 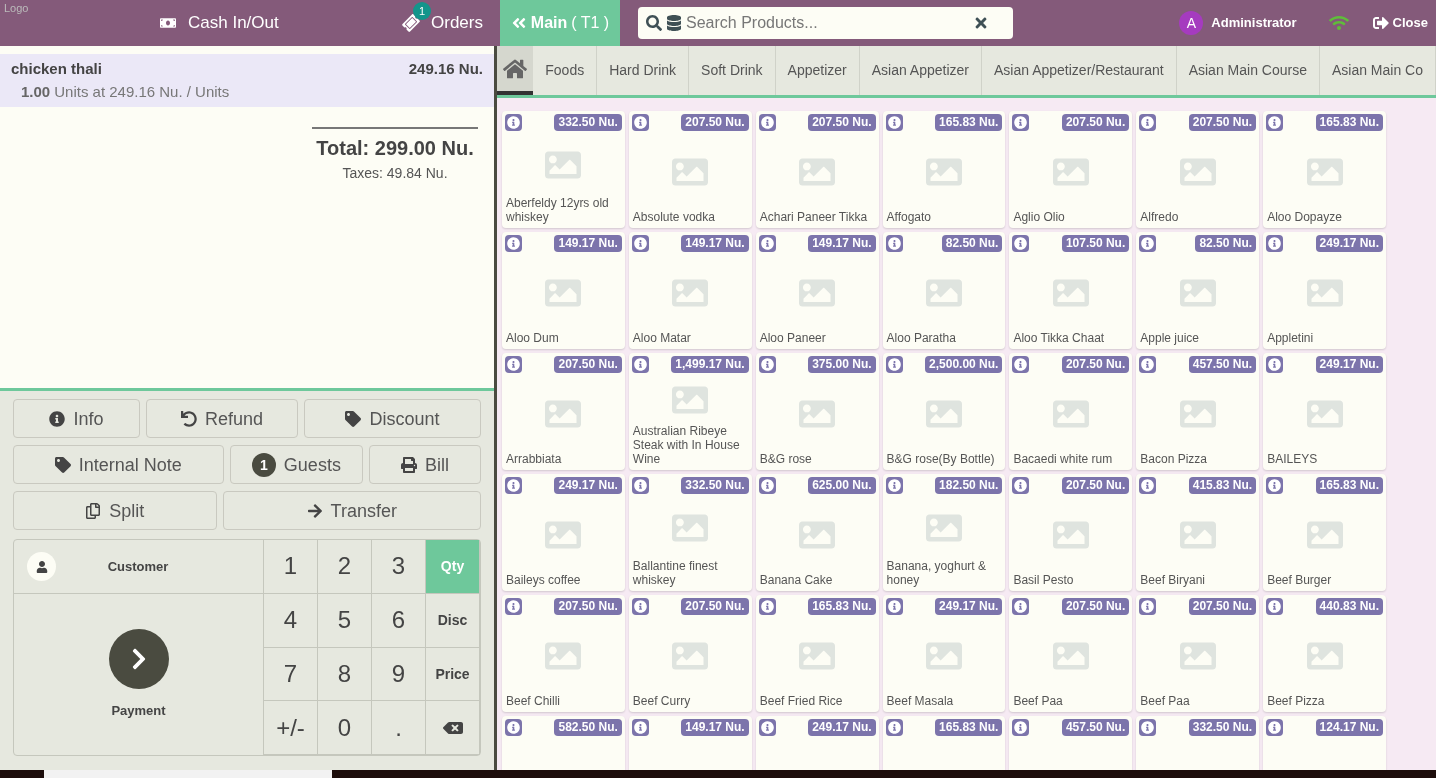 What do you see at coordinates (138, 567) in the screenshot?
I see `customer-button: Customer` at bounding box center [138, 567].